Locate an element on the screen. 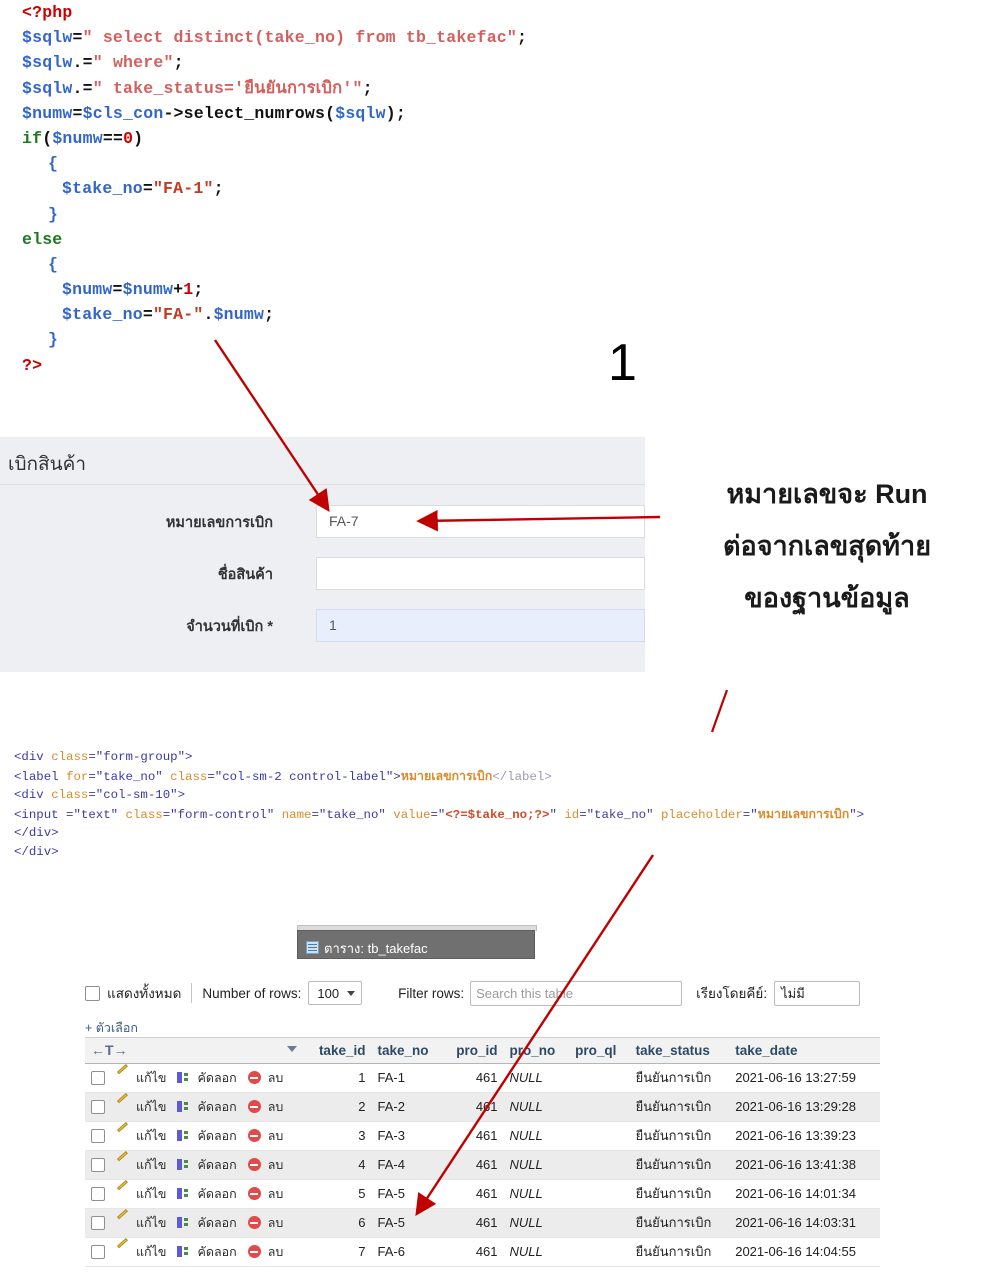  annotation-line-1: หมายเลขจะ Run is located at coordinates (827, 494).